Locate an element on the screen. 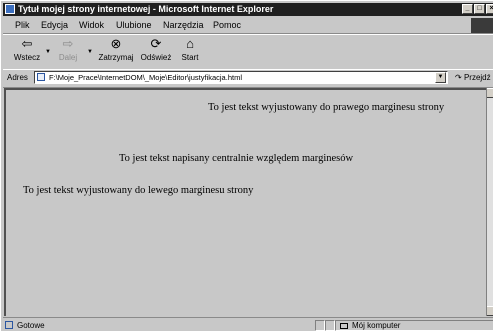  ie-logo-icon is located at coordinates (10, 9).